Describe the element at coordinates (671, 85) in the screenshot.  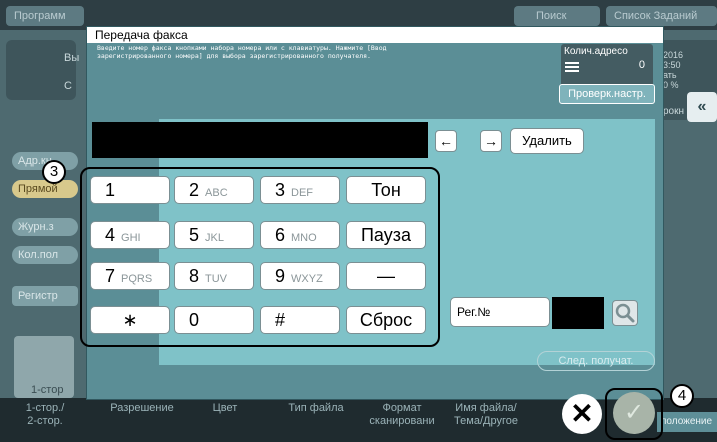
I see `background-right-info-4: 0 %` at that location.